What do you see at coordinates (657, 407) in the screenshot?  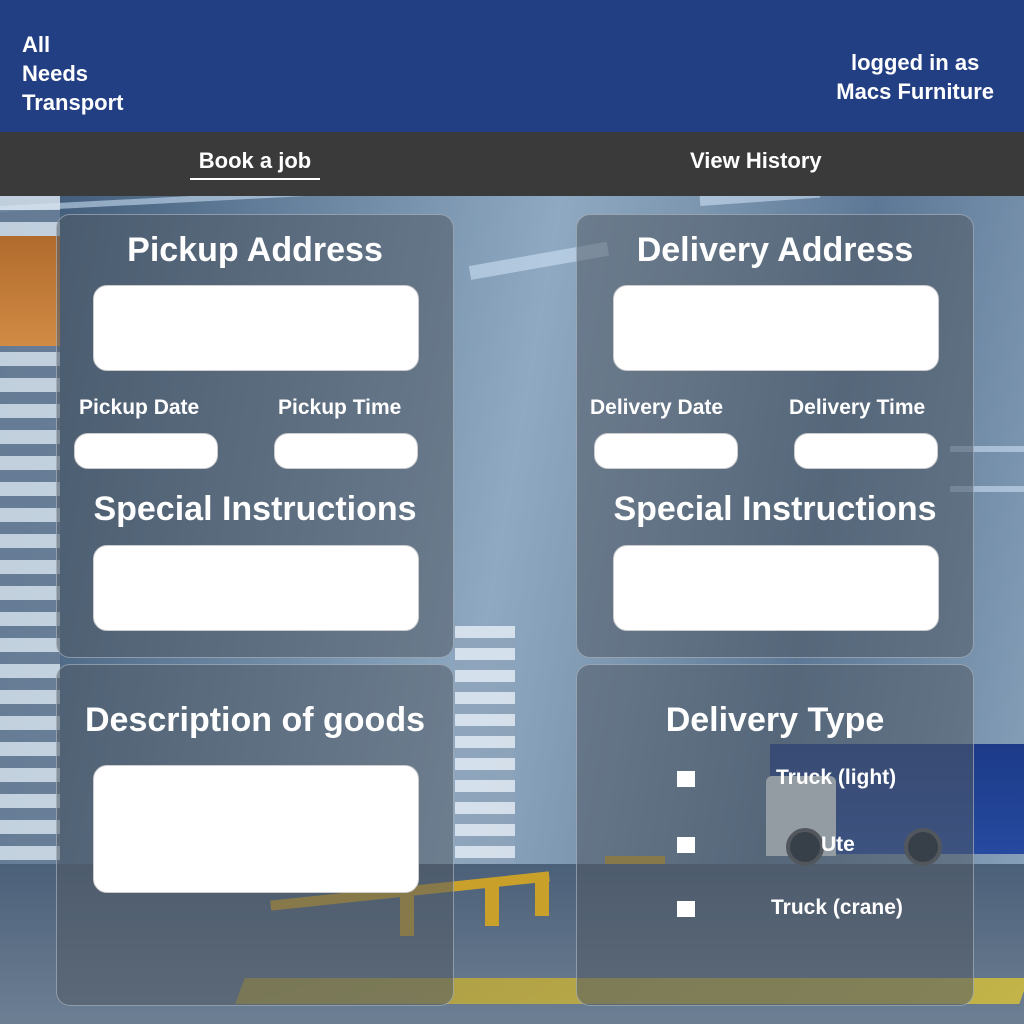 I see `delivery-date-label: Delivery Date` at bounding box center [657, 407].